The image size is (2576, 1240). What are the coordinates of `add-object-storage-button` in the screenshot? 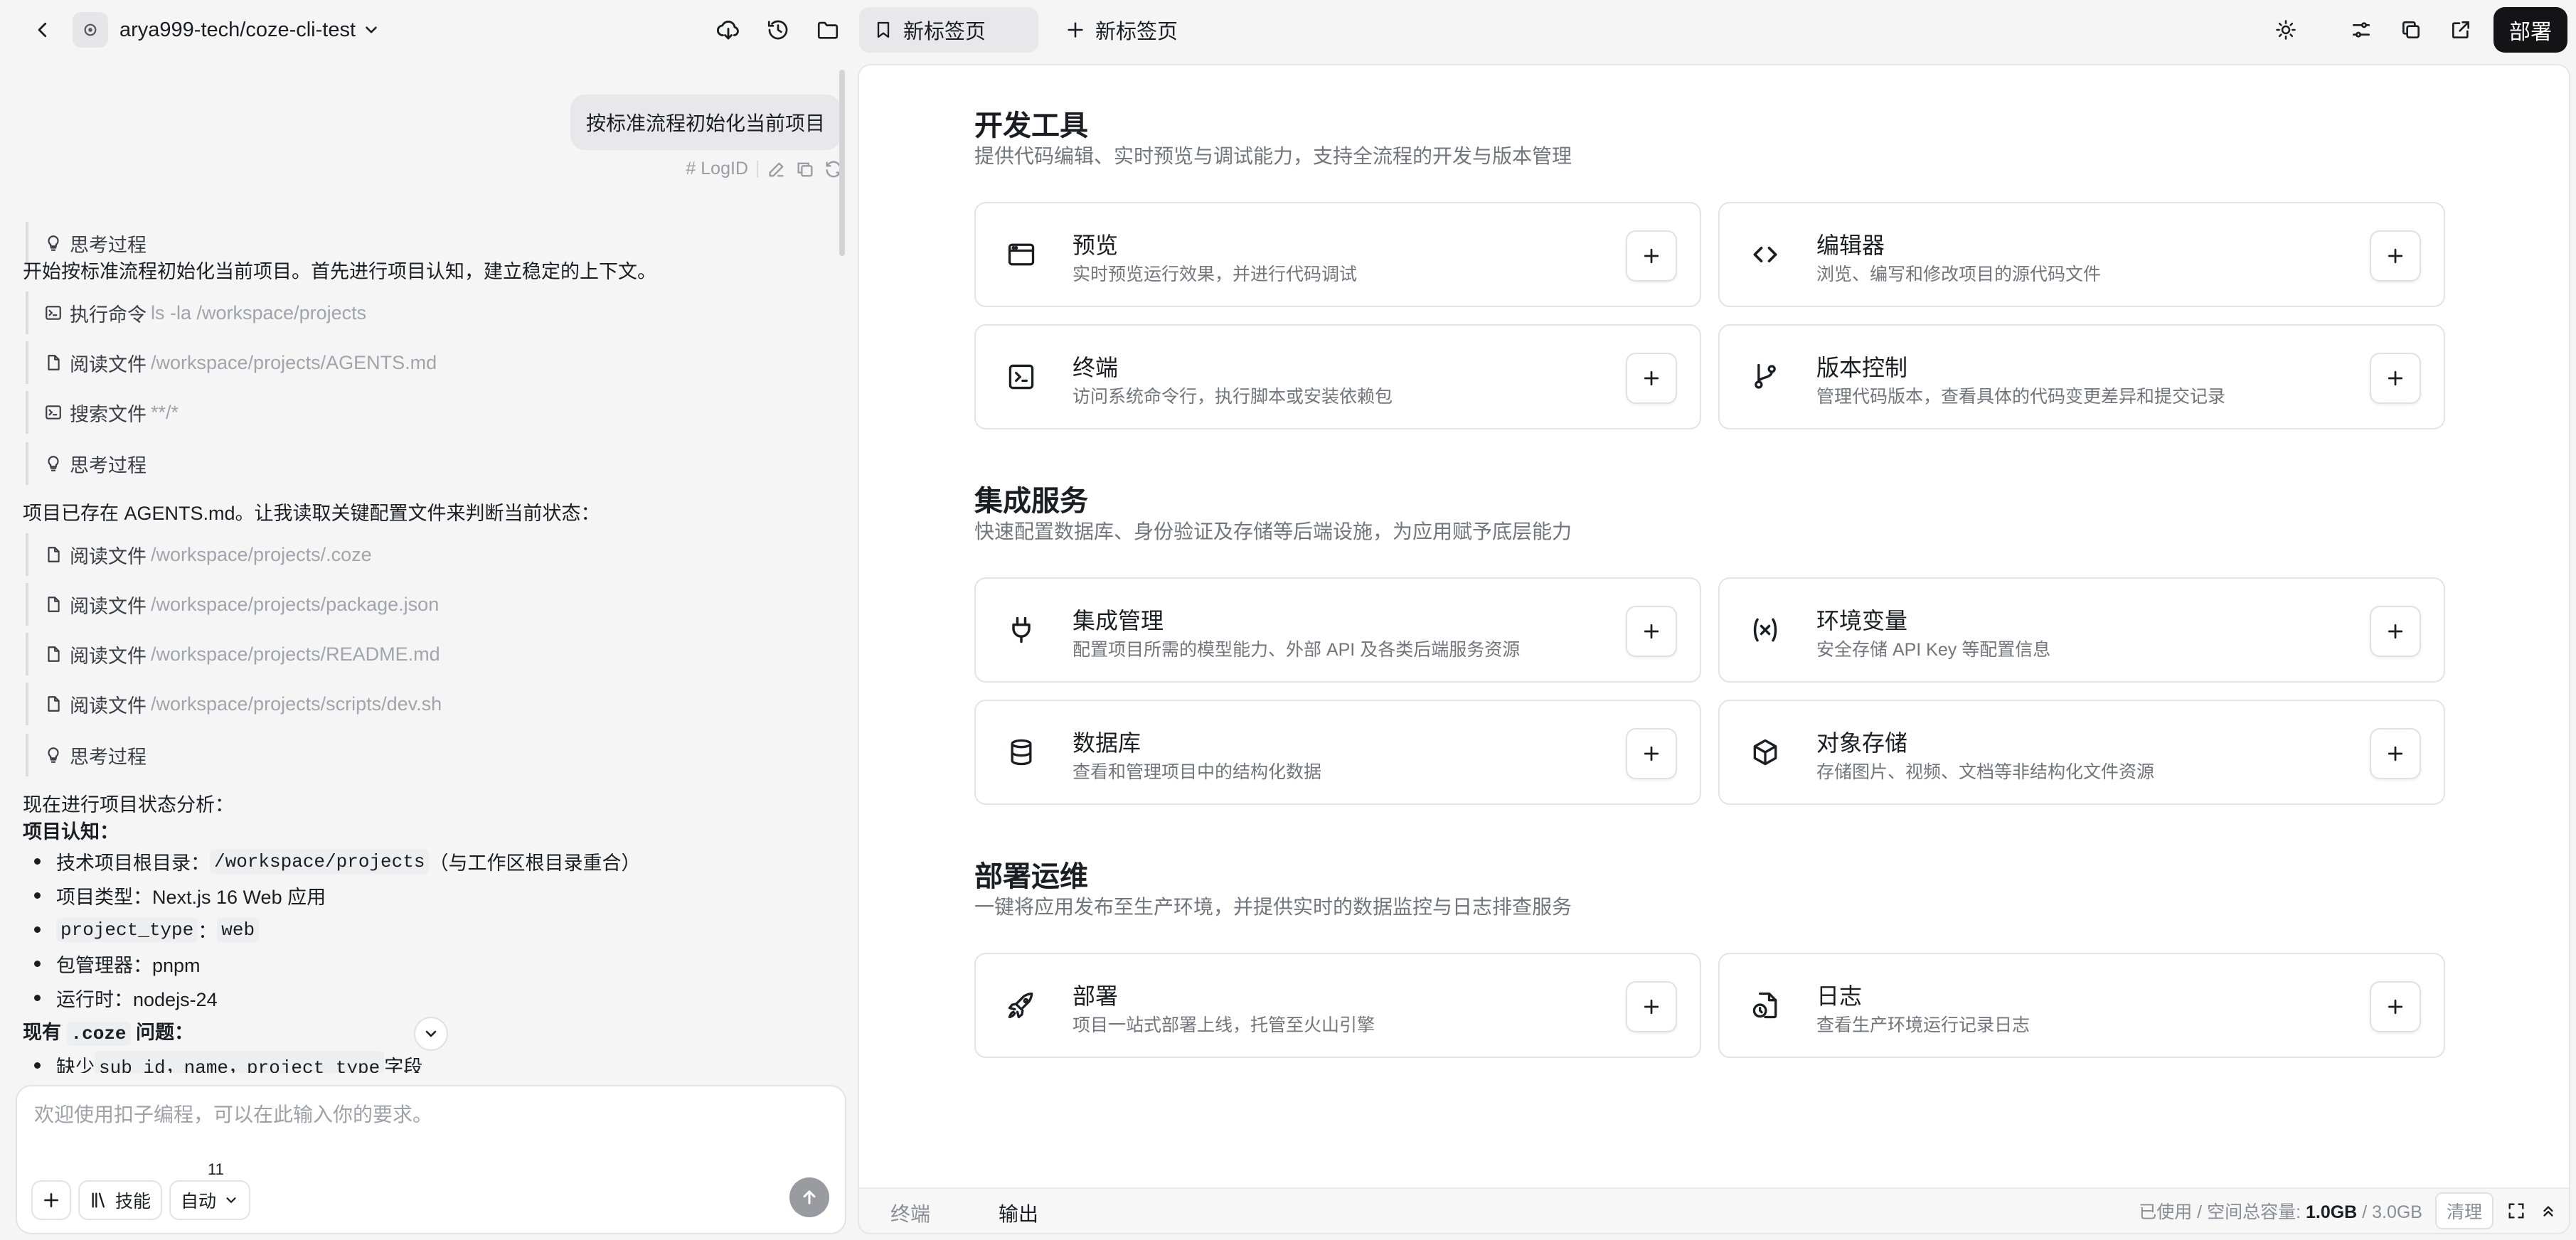 It's located at (2395, 753).